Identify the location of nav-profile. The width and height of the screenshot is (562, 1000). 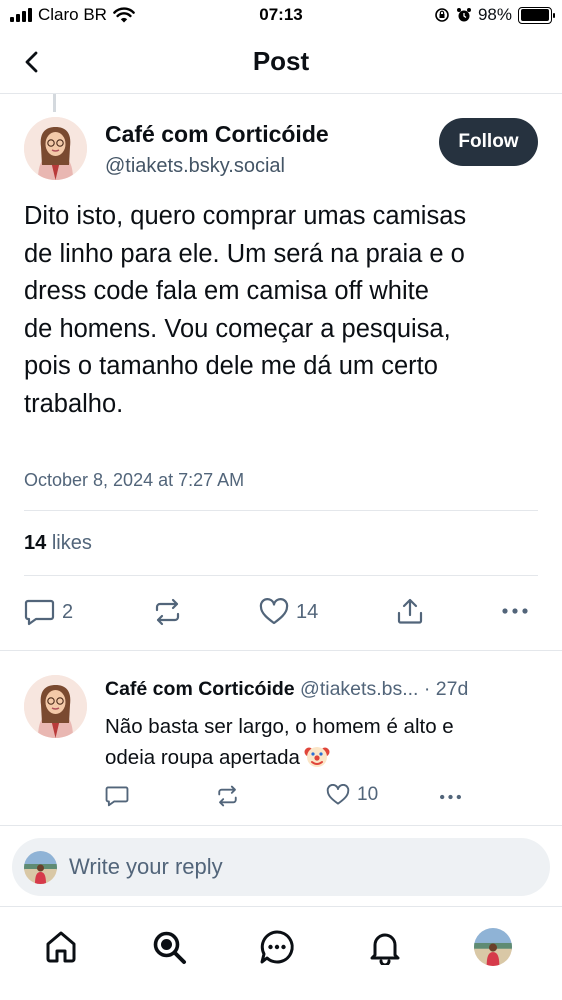
(493, 947).